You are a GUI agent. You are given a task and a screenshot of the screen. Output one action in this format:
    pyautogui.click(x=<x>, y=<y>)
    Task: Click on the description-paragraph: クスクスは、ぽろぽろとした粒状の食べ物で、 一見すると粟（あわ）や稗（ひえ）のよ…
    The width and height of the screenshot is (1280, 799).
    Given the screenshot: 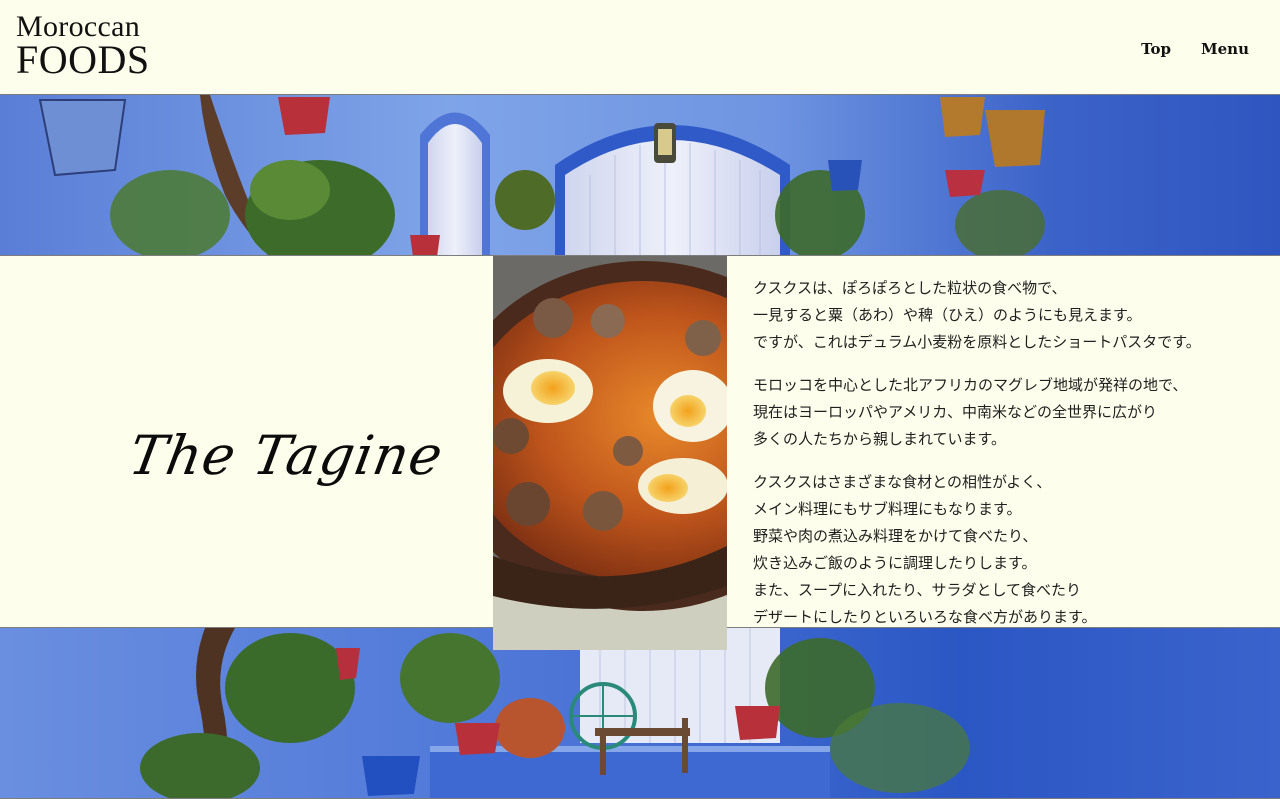 What is the action you would take?
    pyautogui.click(x=977, y=315)
    